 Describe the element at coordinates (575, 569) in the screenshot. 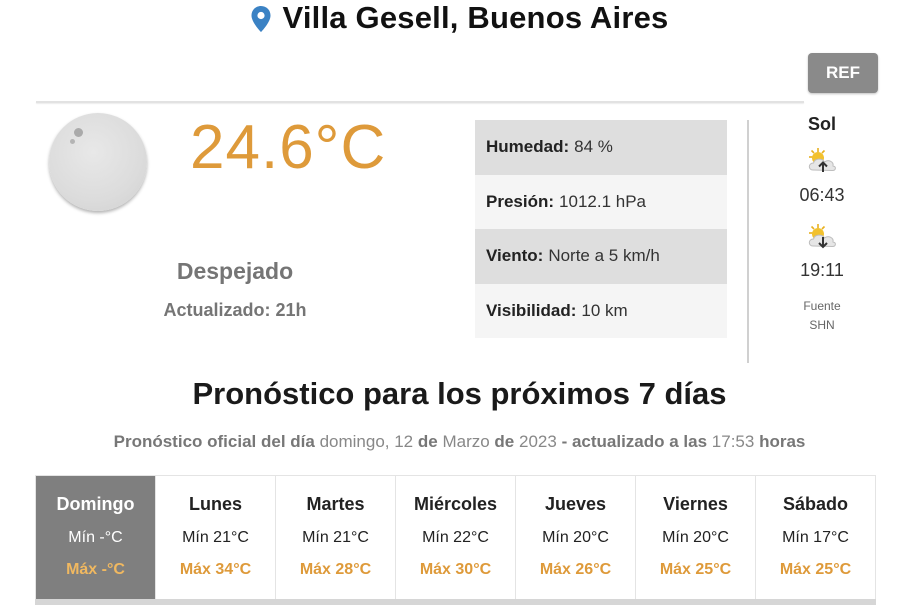

I see `day-max: Máx 26°C` at that location.